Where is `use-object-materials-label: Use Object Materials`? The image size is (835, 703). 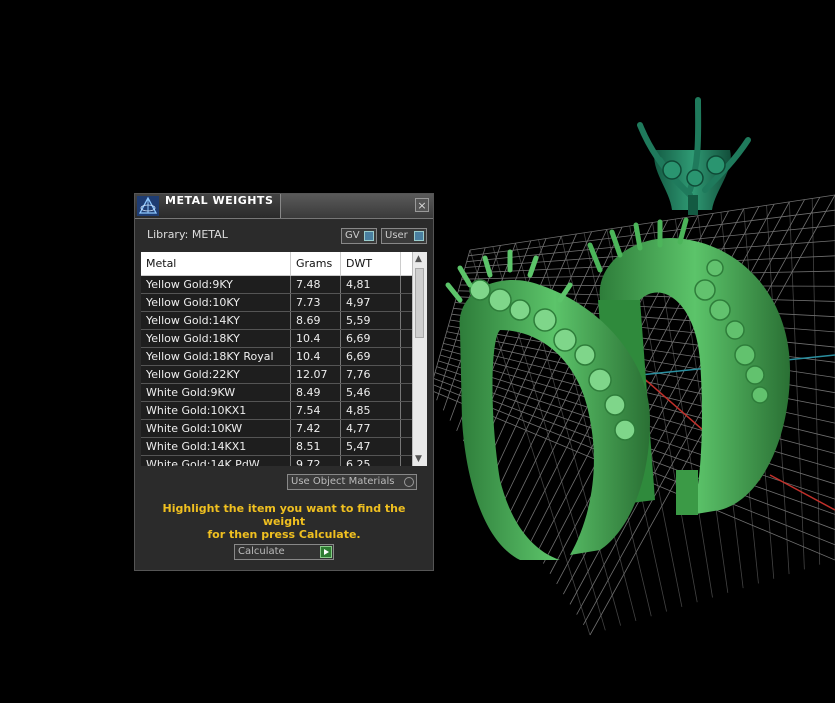
use-object-materials-label: Use Object Materials is located at coordinates (343, 481).